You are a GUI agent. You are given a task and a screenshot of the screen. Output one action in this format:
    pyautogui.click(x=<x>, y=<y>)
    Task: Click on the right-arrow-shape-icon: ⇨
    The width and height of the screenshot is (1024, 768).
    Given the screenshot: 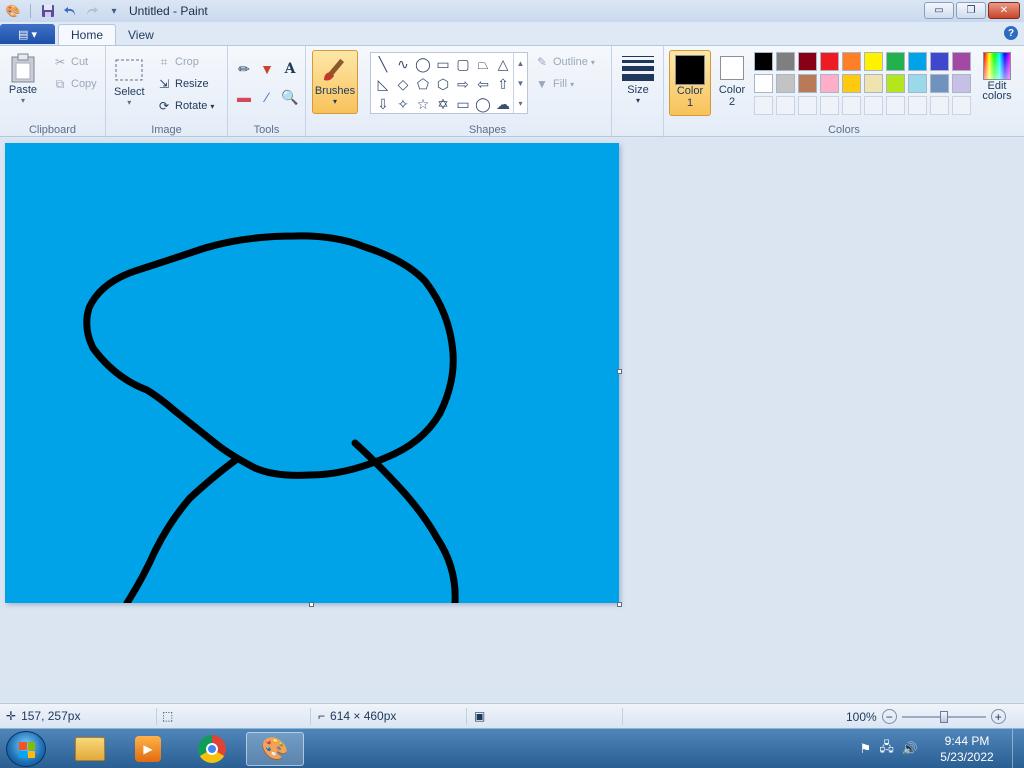 What is the action you would take?
    pyautogui.click(x=463, y=84)
    